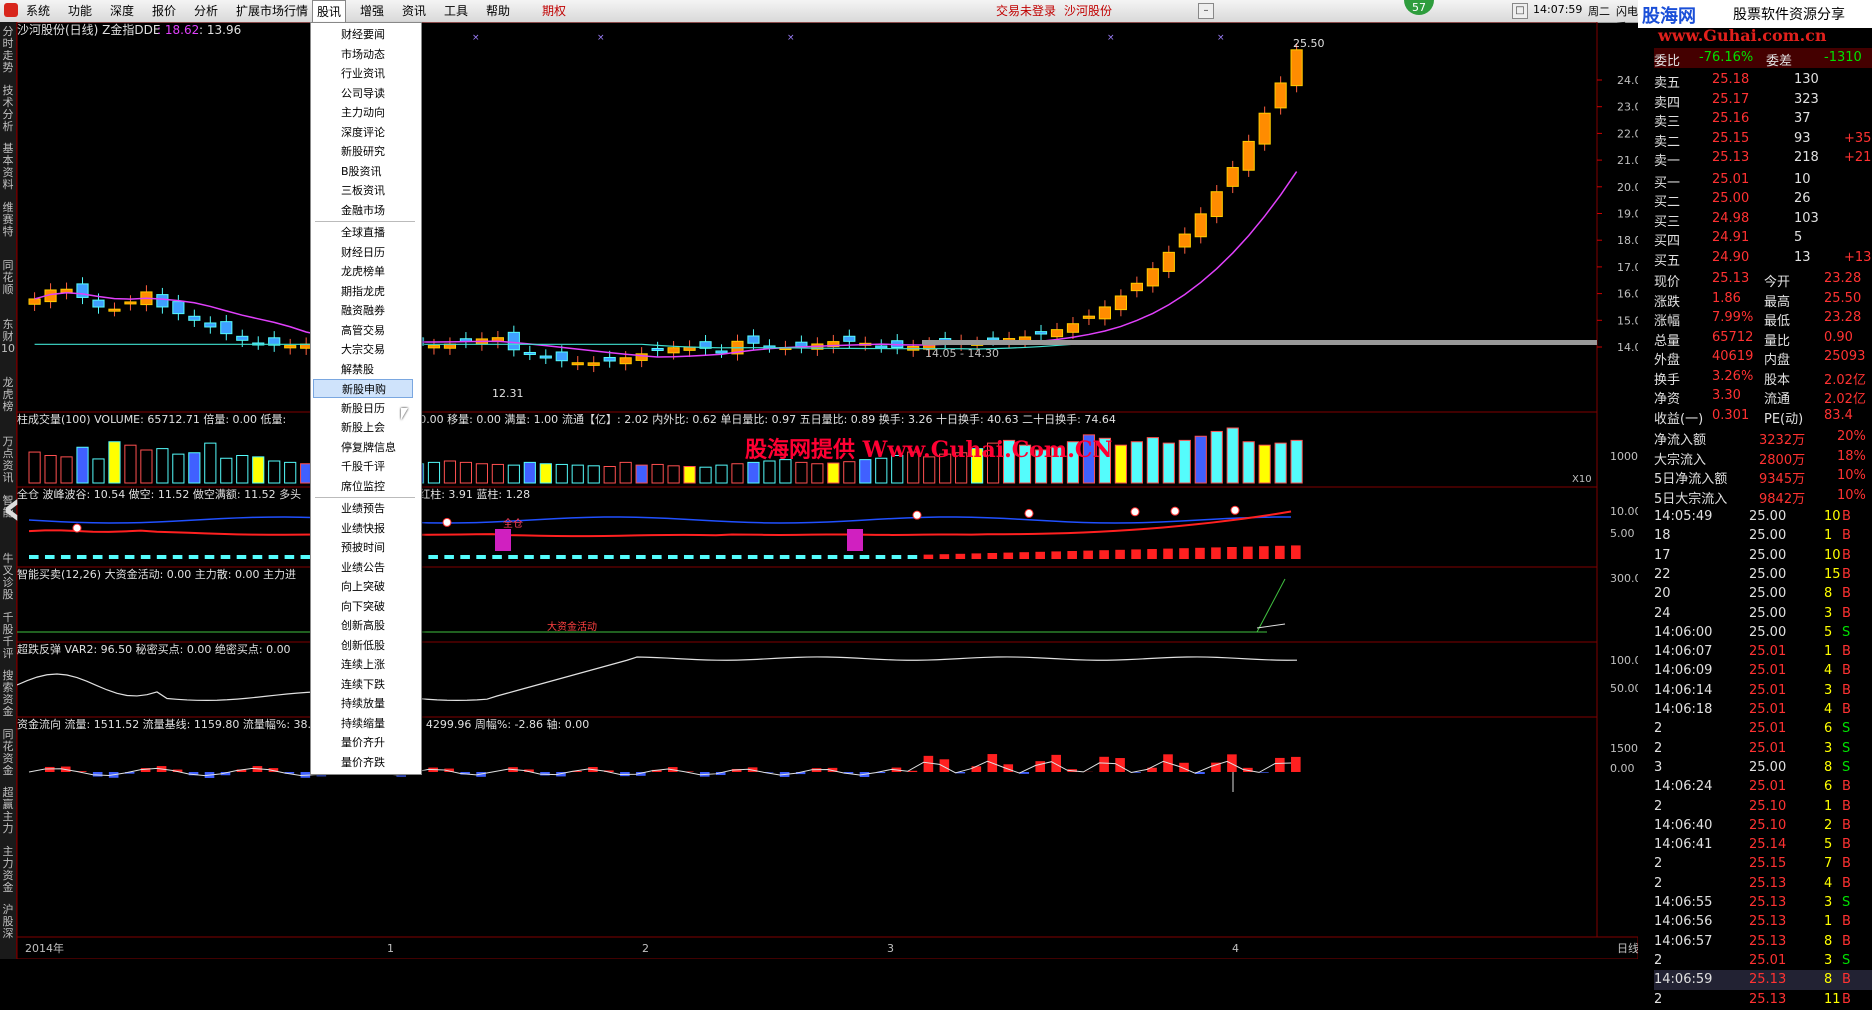  I want to click on dropdown-item: 创新低股, so click(363, 645).